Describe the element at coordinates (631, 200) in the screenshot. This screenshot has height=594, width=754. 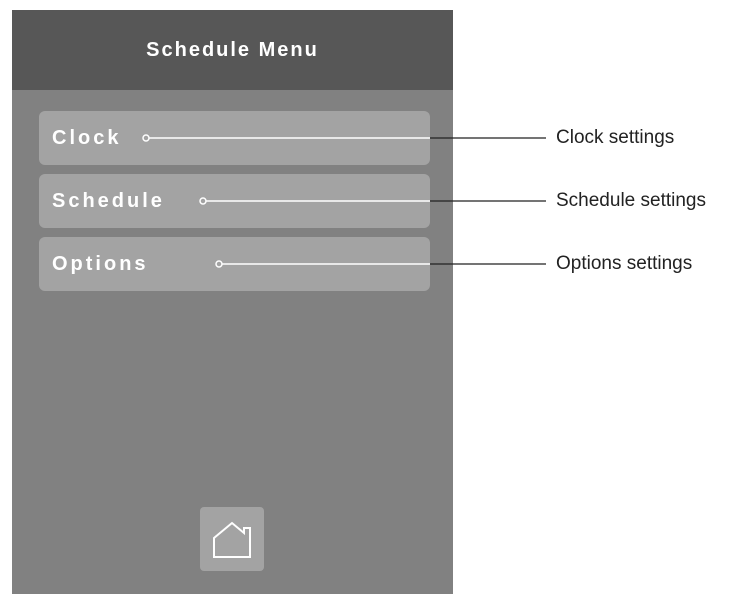
I see `schedule-settings-callout: Schedule settings` at that location.